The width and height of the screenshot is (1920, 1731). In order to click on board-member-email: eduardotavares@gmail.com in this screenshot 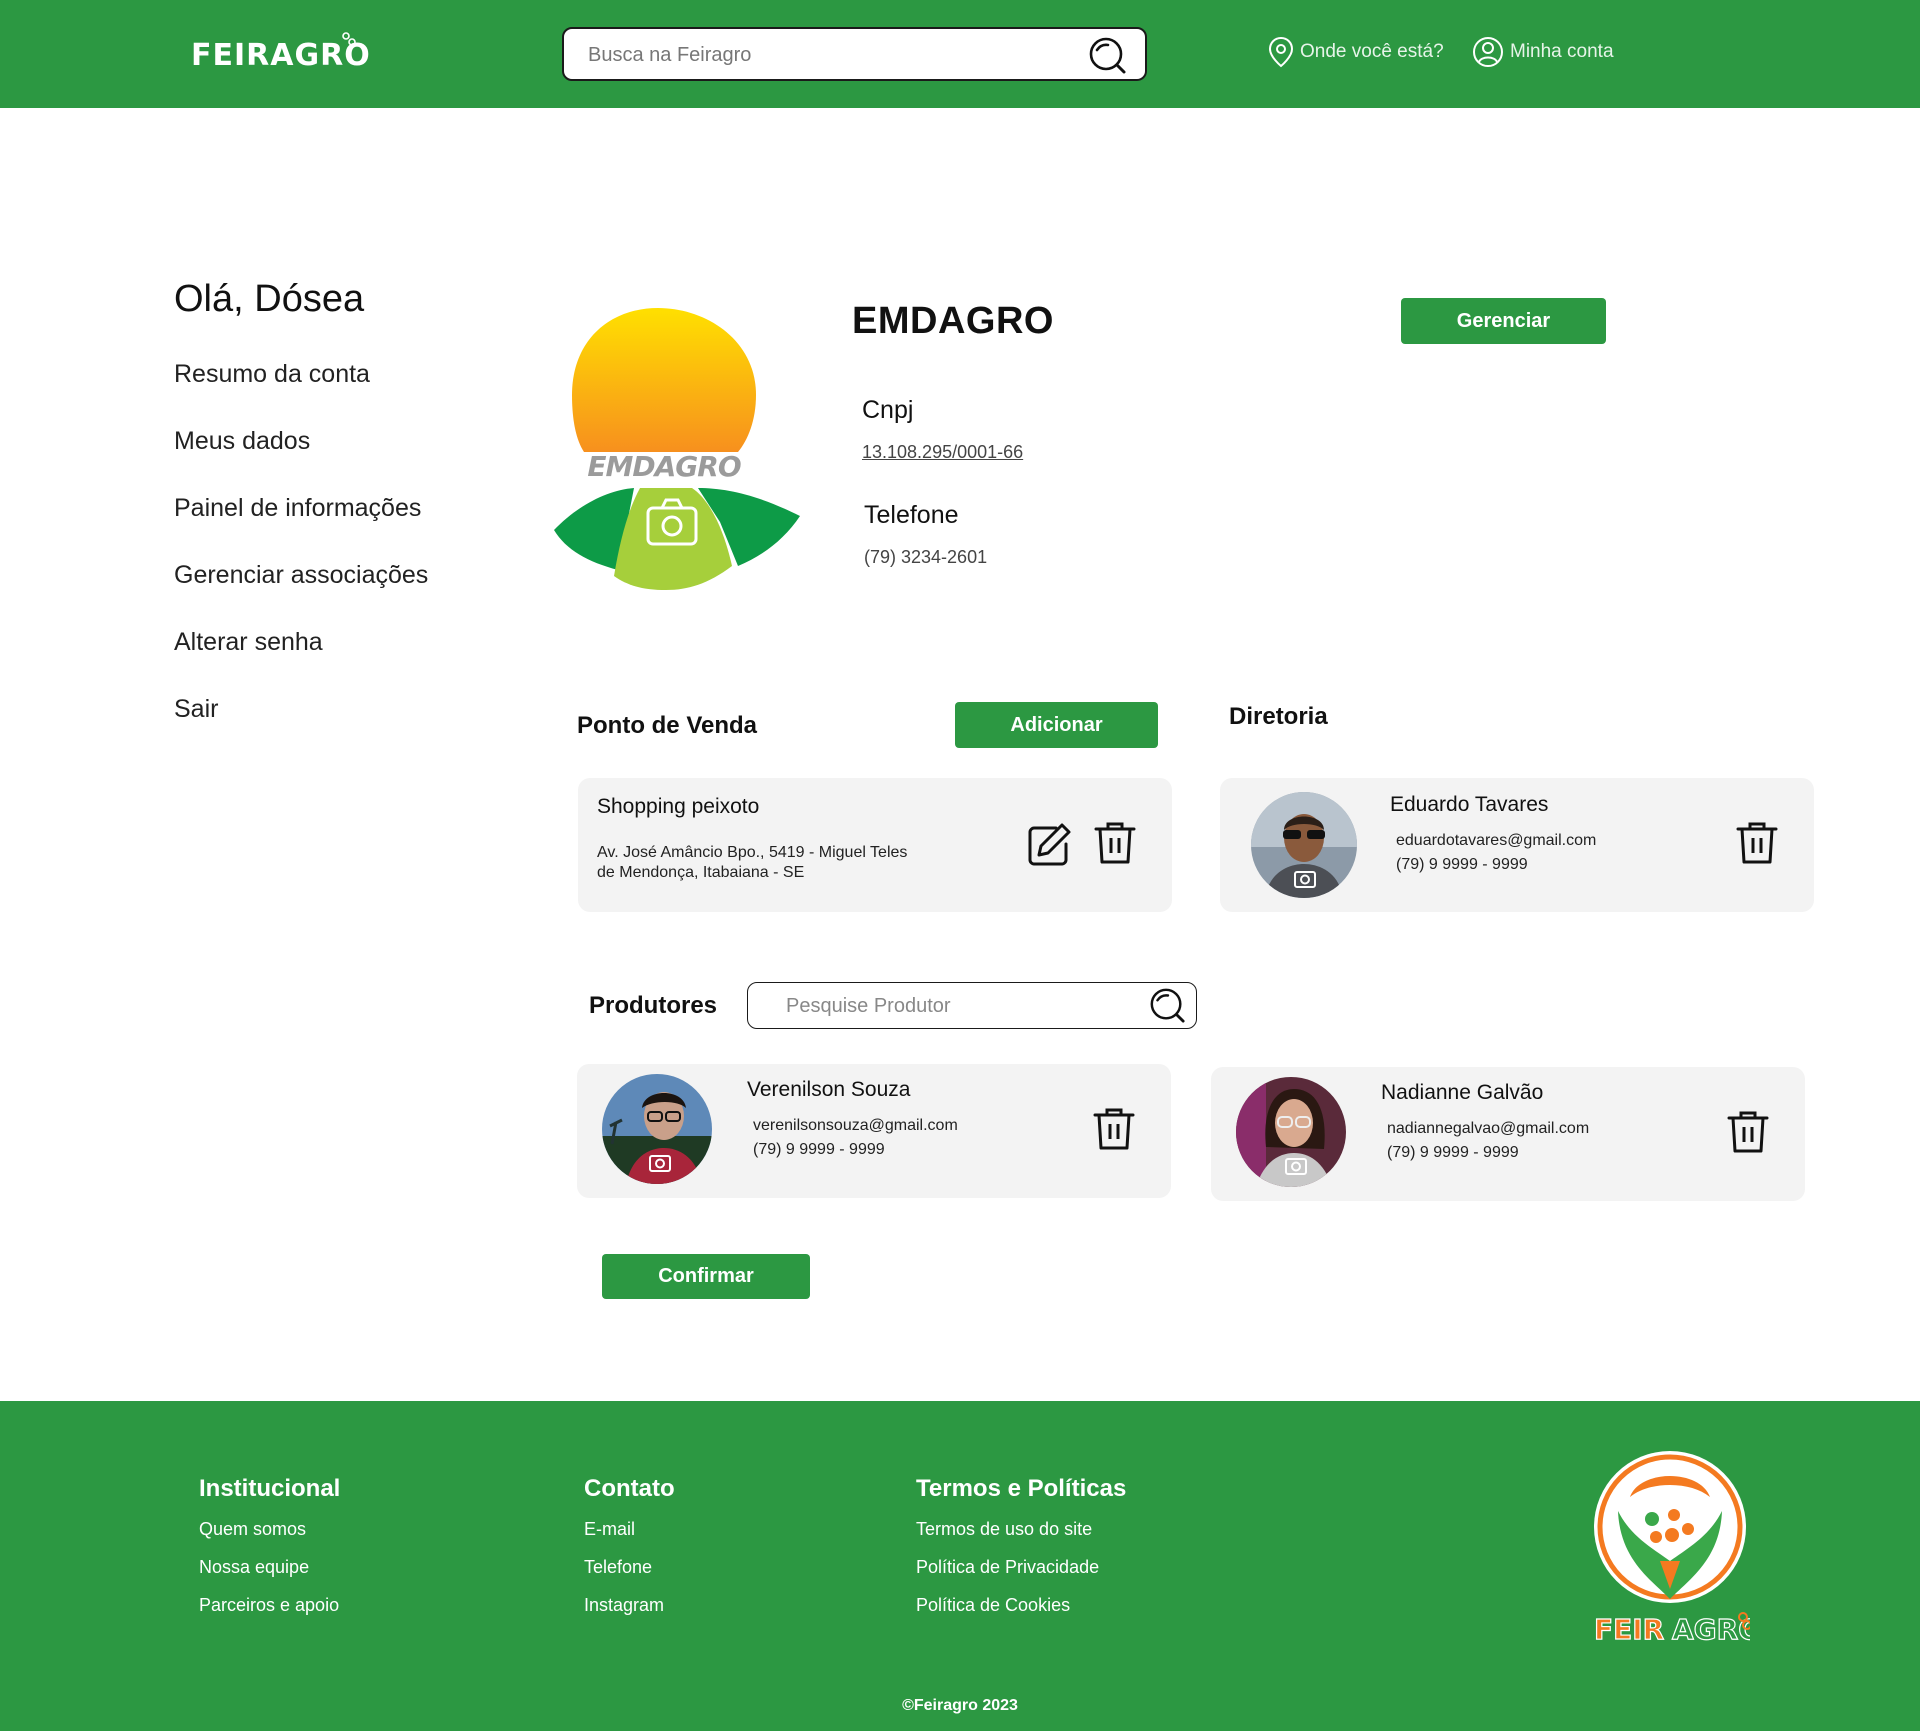, I will do `click(1496, 840)`.